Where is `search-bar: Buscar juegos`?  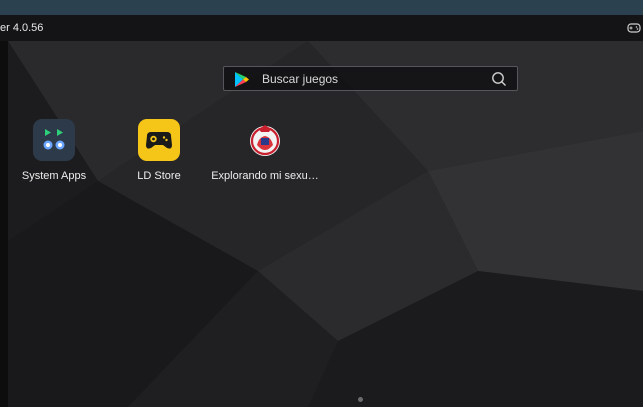 search-bar: Buscar juegos is located at coordinates (370, 78).